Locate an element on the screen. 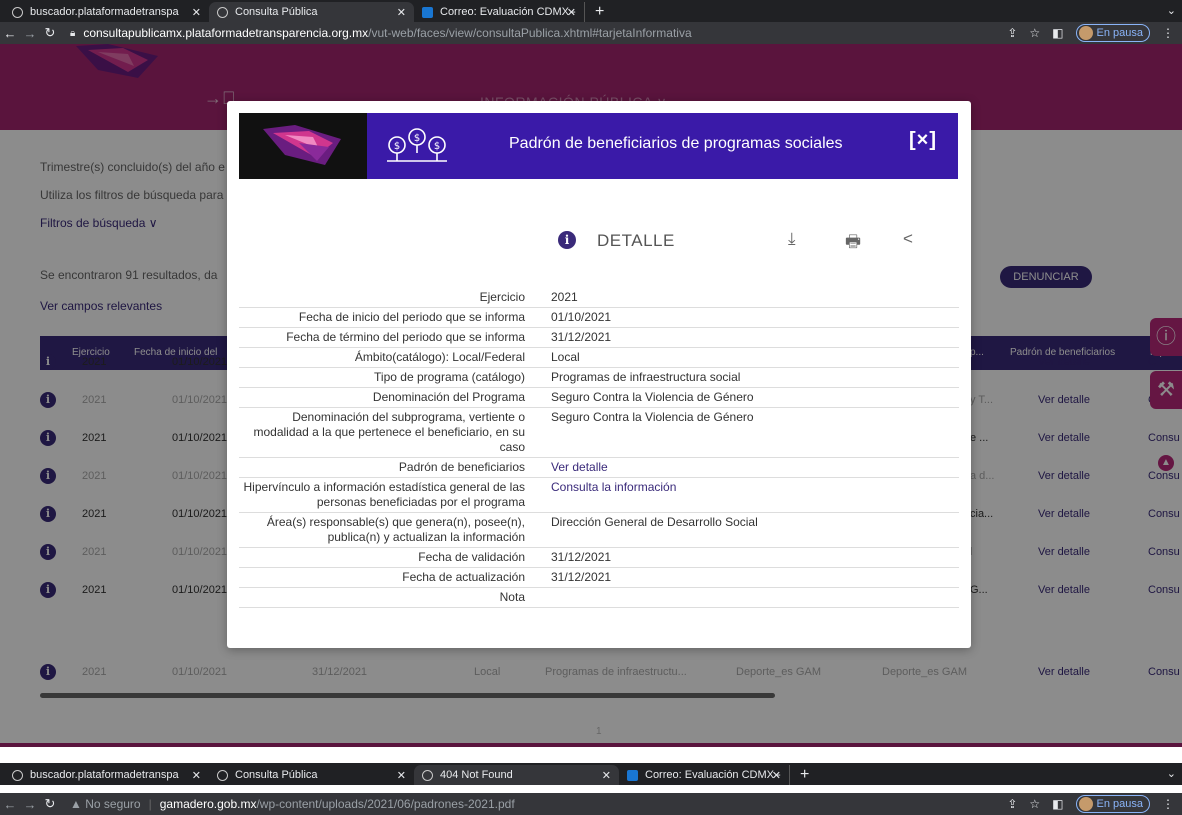 This screenshot has width=1182, height=815. detail-value: 01/10/2021 is located at coordinates (581, 317).